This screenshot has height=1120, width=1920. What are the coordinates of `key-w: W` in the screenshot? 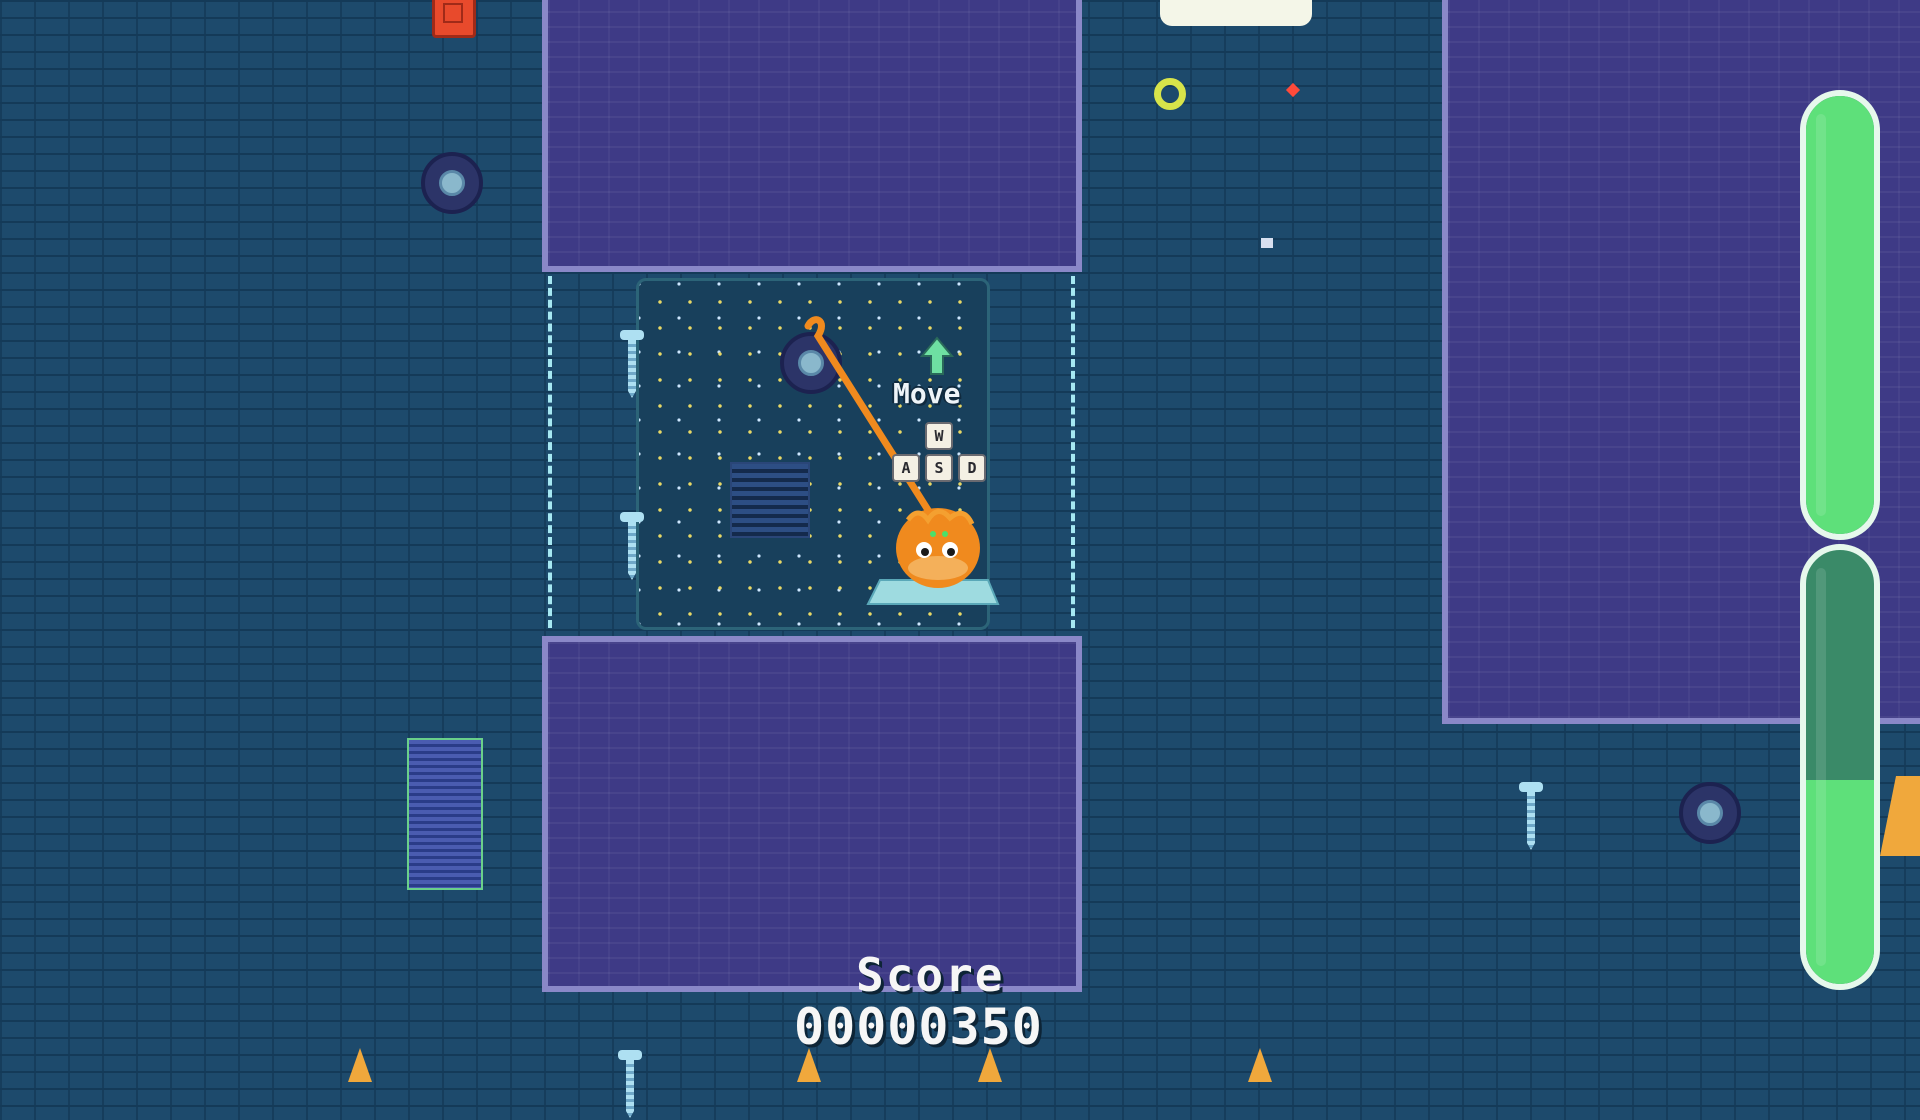 It's located at (939, 436).